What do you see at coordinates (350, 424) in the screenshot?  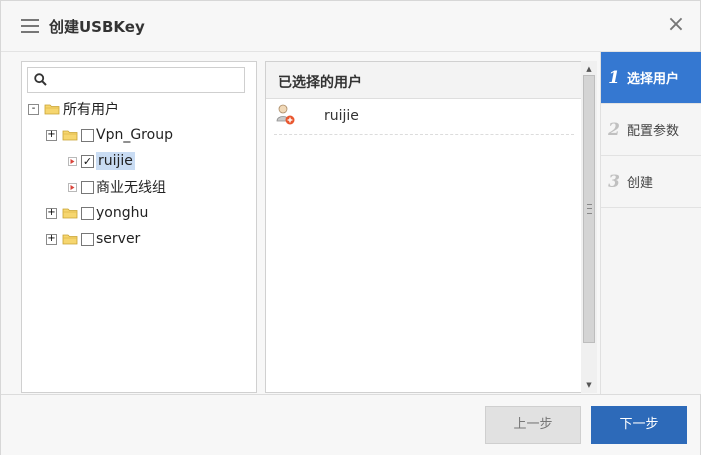 I see `dialog-footer: 上一步 下一步` at bounding box center [350, 424].